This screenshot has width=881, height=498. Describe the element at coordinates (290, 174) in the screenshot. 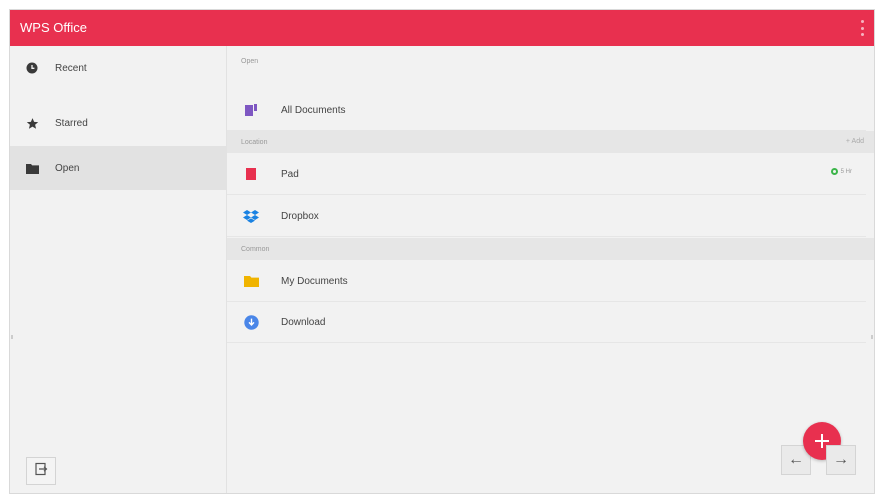

I see `list-item-label: Pad` at that location.